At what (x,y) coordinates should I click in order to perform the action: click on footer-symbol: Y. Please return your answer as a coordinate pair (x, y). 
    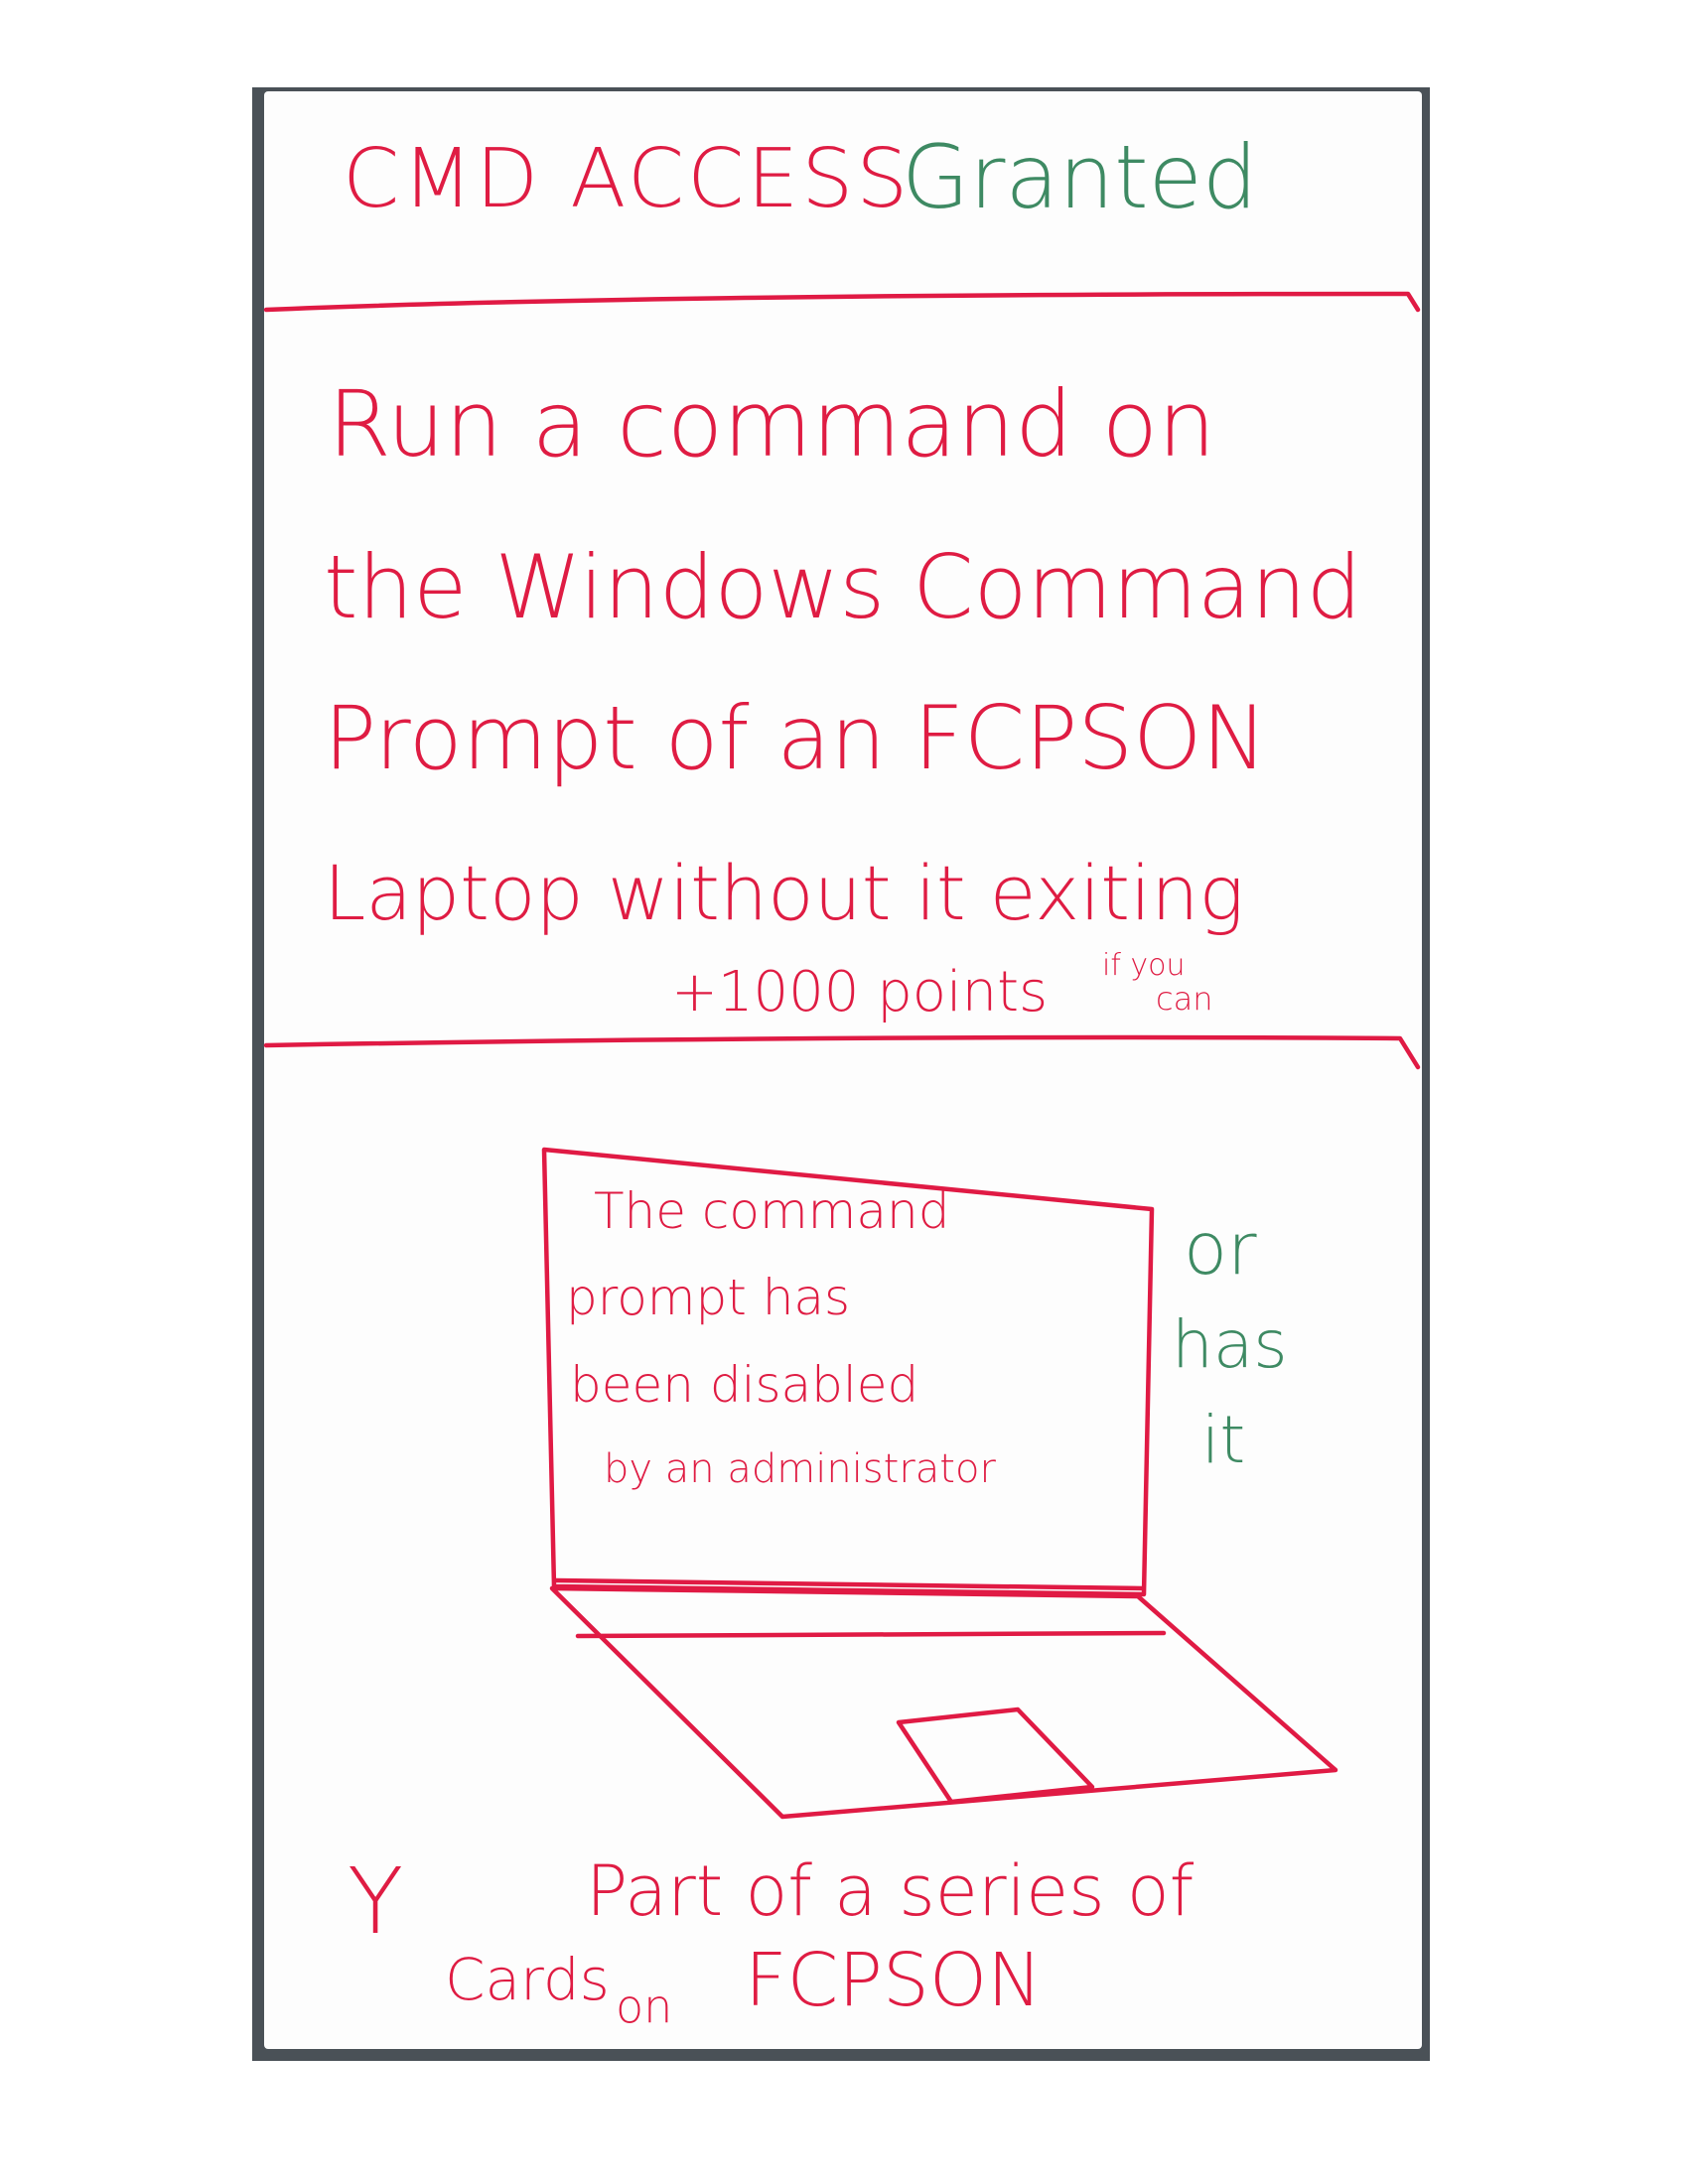
    Looking at the image, I should click on (376, 1901).